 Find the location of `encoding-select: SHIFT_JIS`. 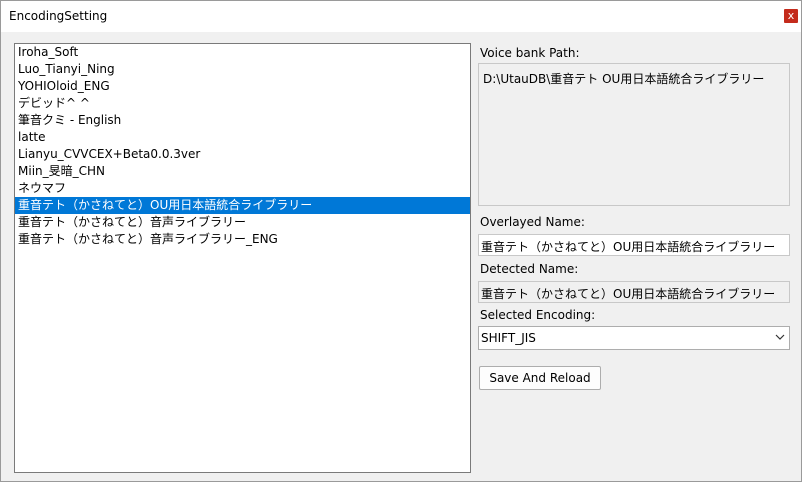

encoding-select: SHIFT_JIS is located at coordinates (634, 338).